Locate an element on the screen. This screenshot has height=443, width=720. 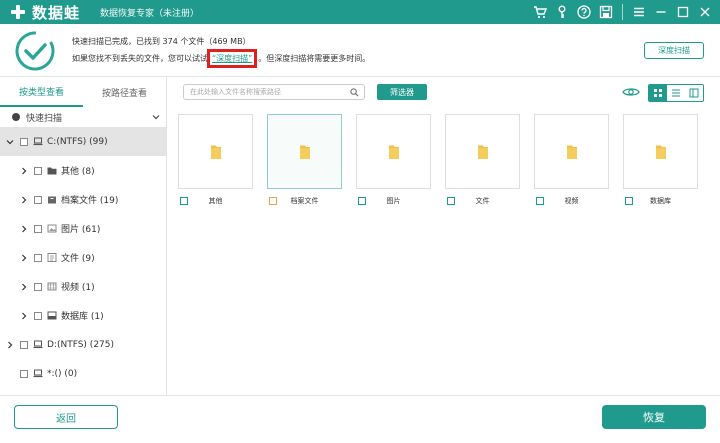
tree-item: D:(NTFS) (275) is located at coordinates (83, 344).